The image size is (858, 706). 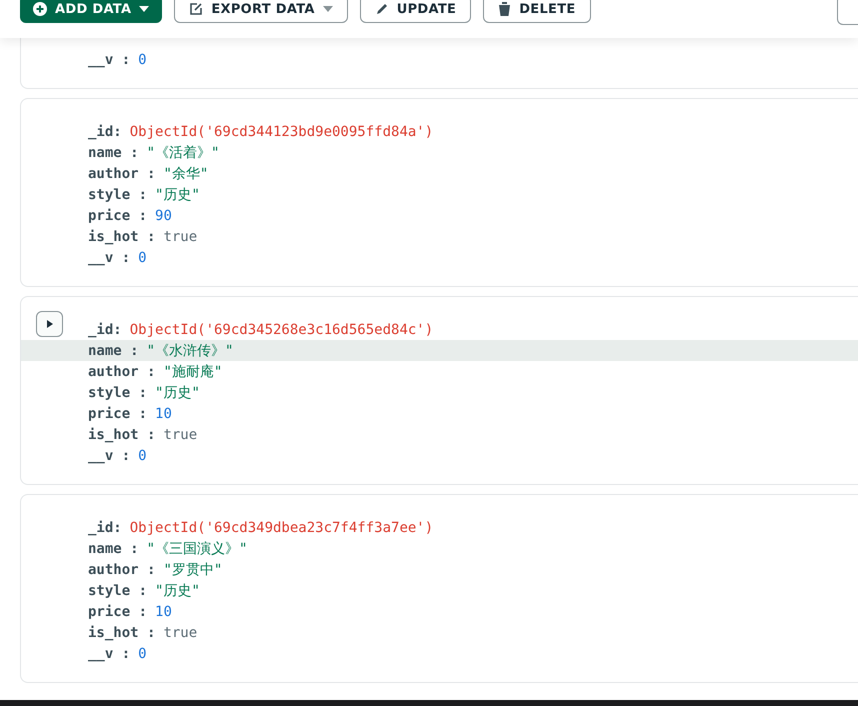 I want to click on toolbar-button: ADD DATA, so click(x=91, y=11).